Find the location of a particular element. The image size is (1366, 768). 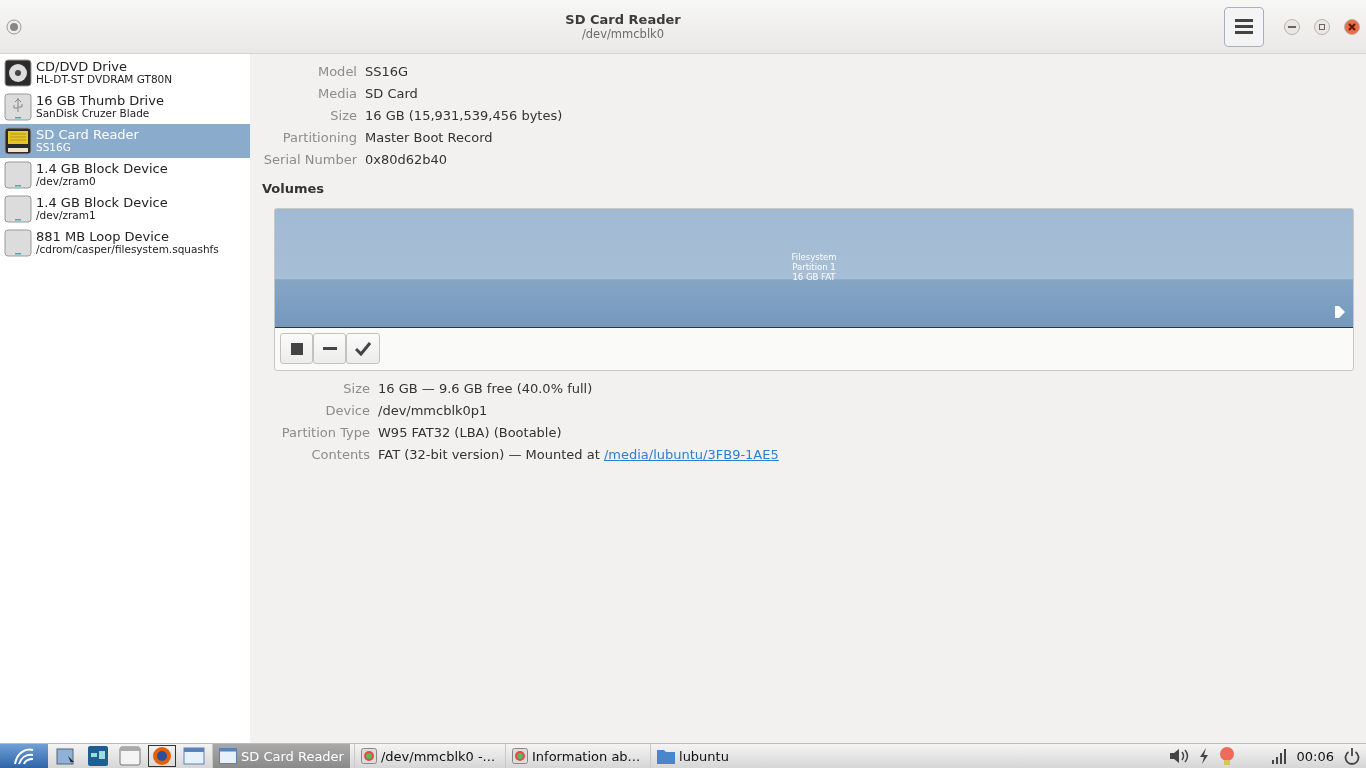

browser-icon is located at coordinates (162, 756).